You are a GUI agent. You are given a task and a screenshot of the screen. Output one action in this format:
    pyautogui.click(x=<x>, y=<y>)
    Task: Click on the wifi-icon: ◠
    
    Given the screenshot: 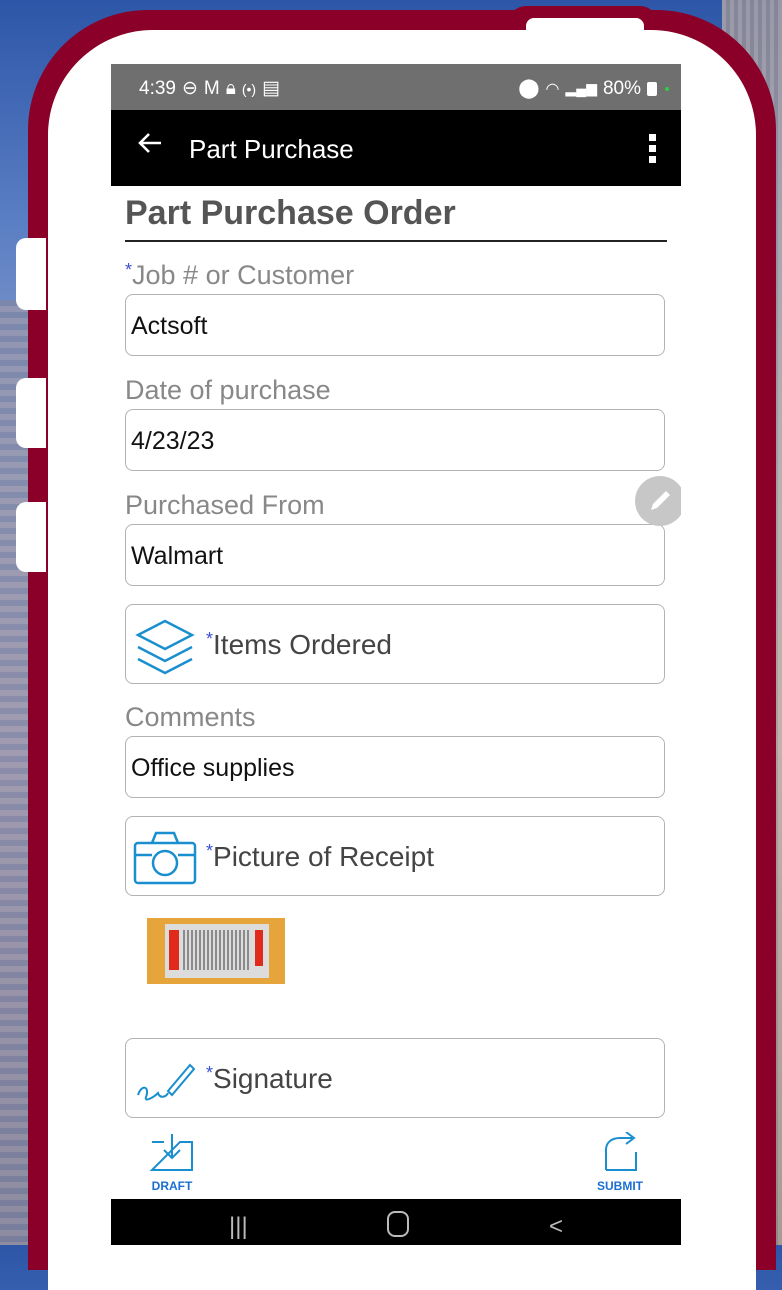 What is the action you would take?
    pyautogui.click(x=552, y=89)
    